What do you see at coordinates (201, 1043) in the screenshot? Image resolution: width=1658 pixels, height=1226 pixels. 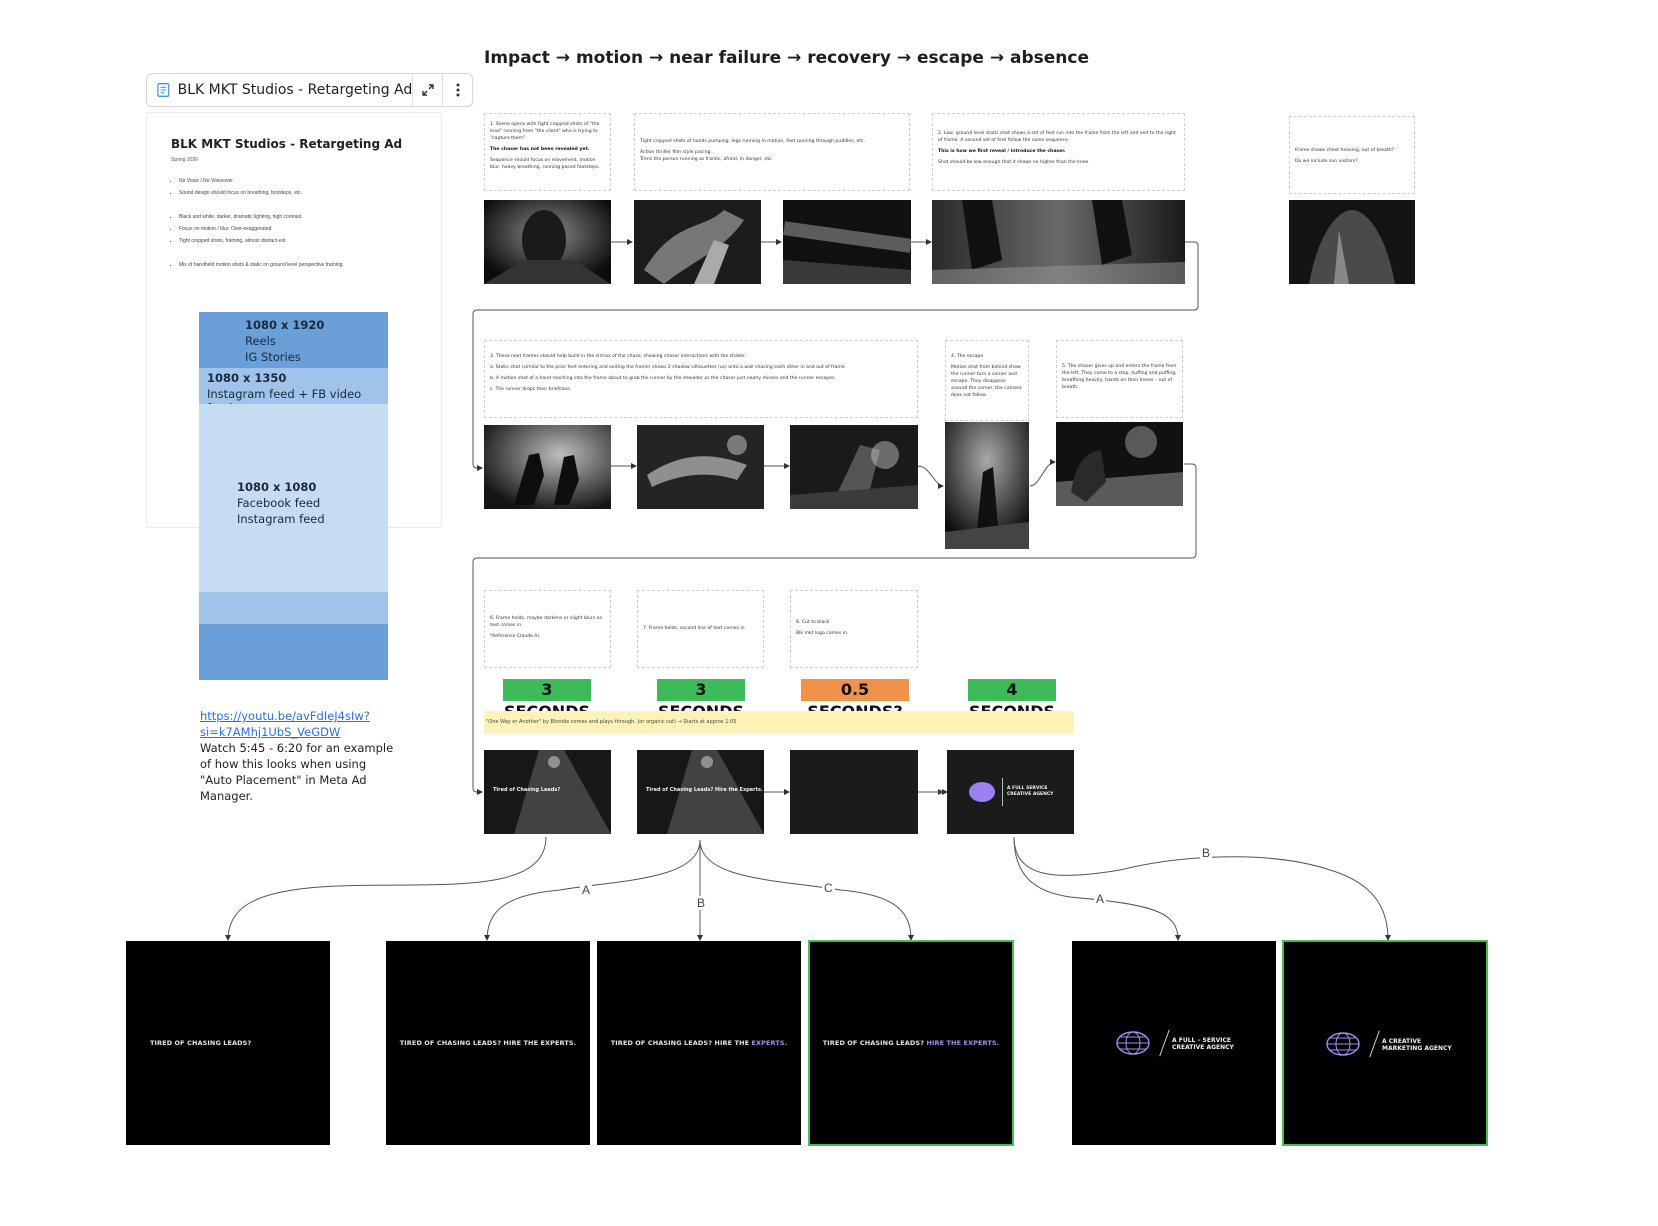 I see `final-option-text: TIRED OF CHASING LEADS?` at bounding box center [201, 1043].